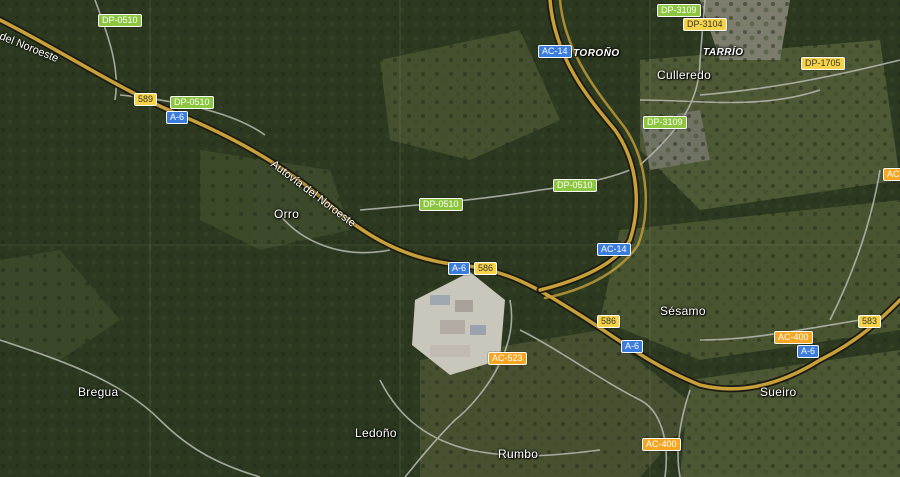 This screenshot has width=900, height=477. Describe the element at coordinates (705, 24) in the screenshot. I see `shield-dp3104: DP-3104` at that location.